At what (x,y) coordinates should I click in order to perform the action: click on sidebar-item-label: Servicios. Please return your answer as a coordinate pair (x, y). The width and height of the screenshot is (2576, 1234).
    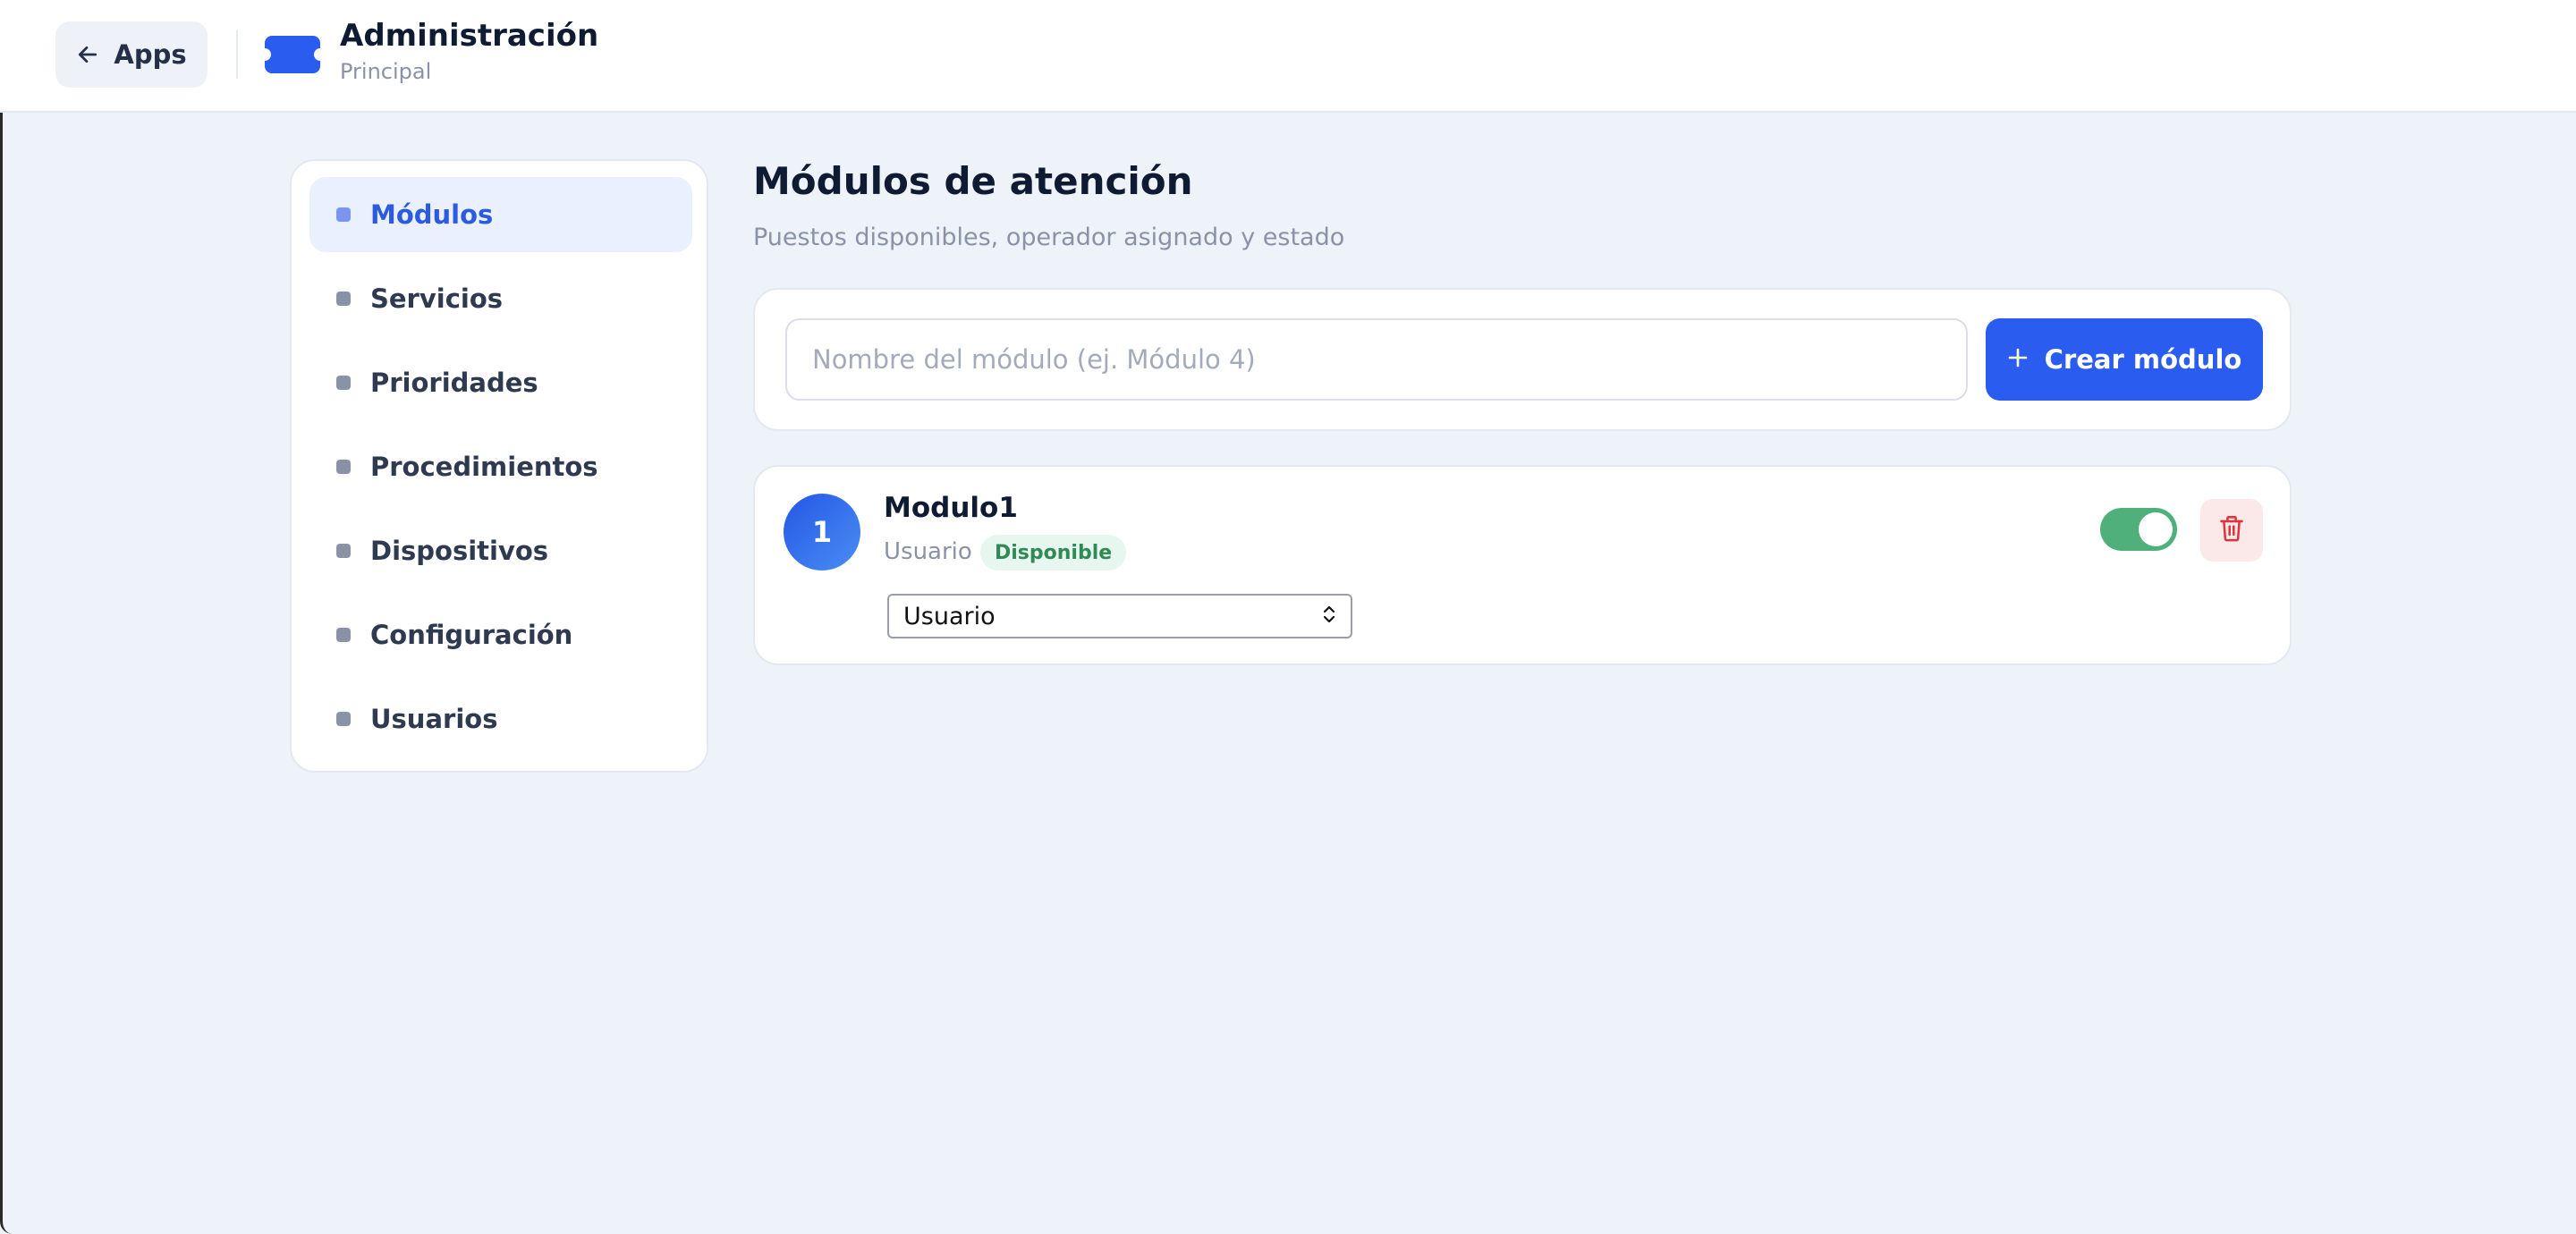
    Looking at the image, I should click on (437, 298).